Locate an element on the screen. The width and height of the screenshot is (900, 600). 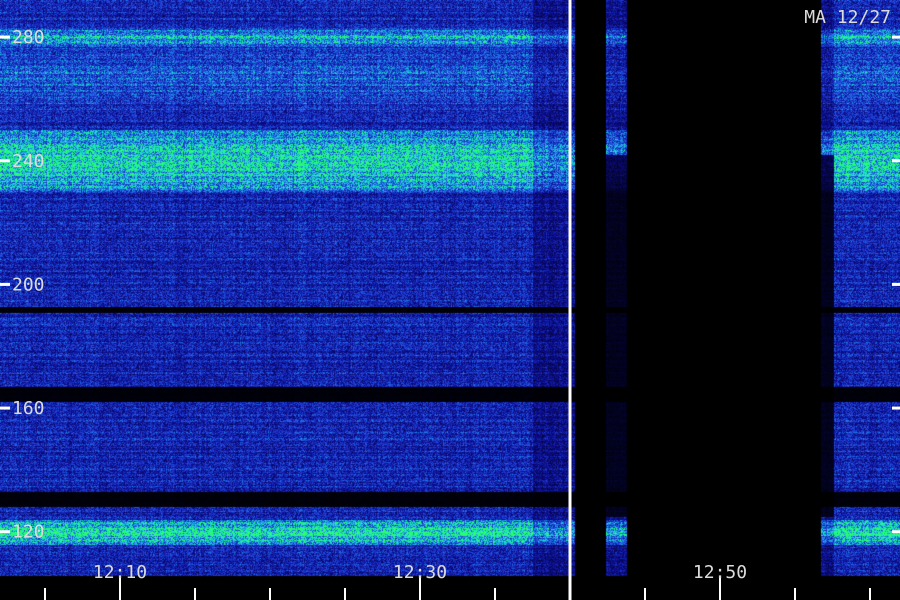
y-tick-label: 160 is located at coordinates (28, 408).